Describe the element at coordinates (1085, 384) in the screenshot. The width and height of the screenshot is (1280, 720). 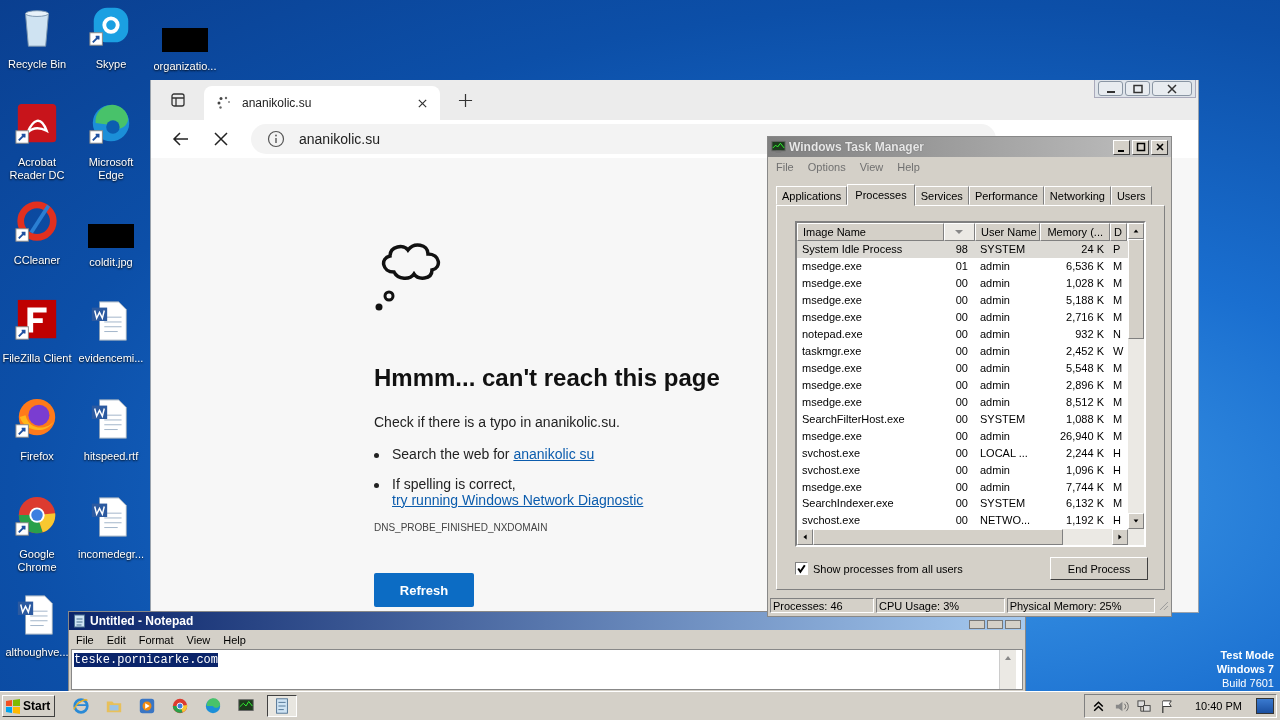
I see `table-cell-text: 2,896 K` at that location.